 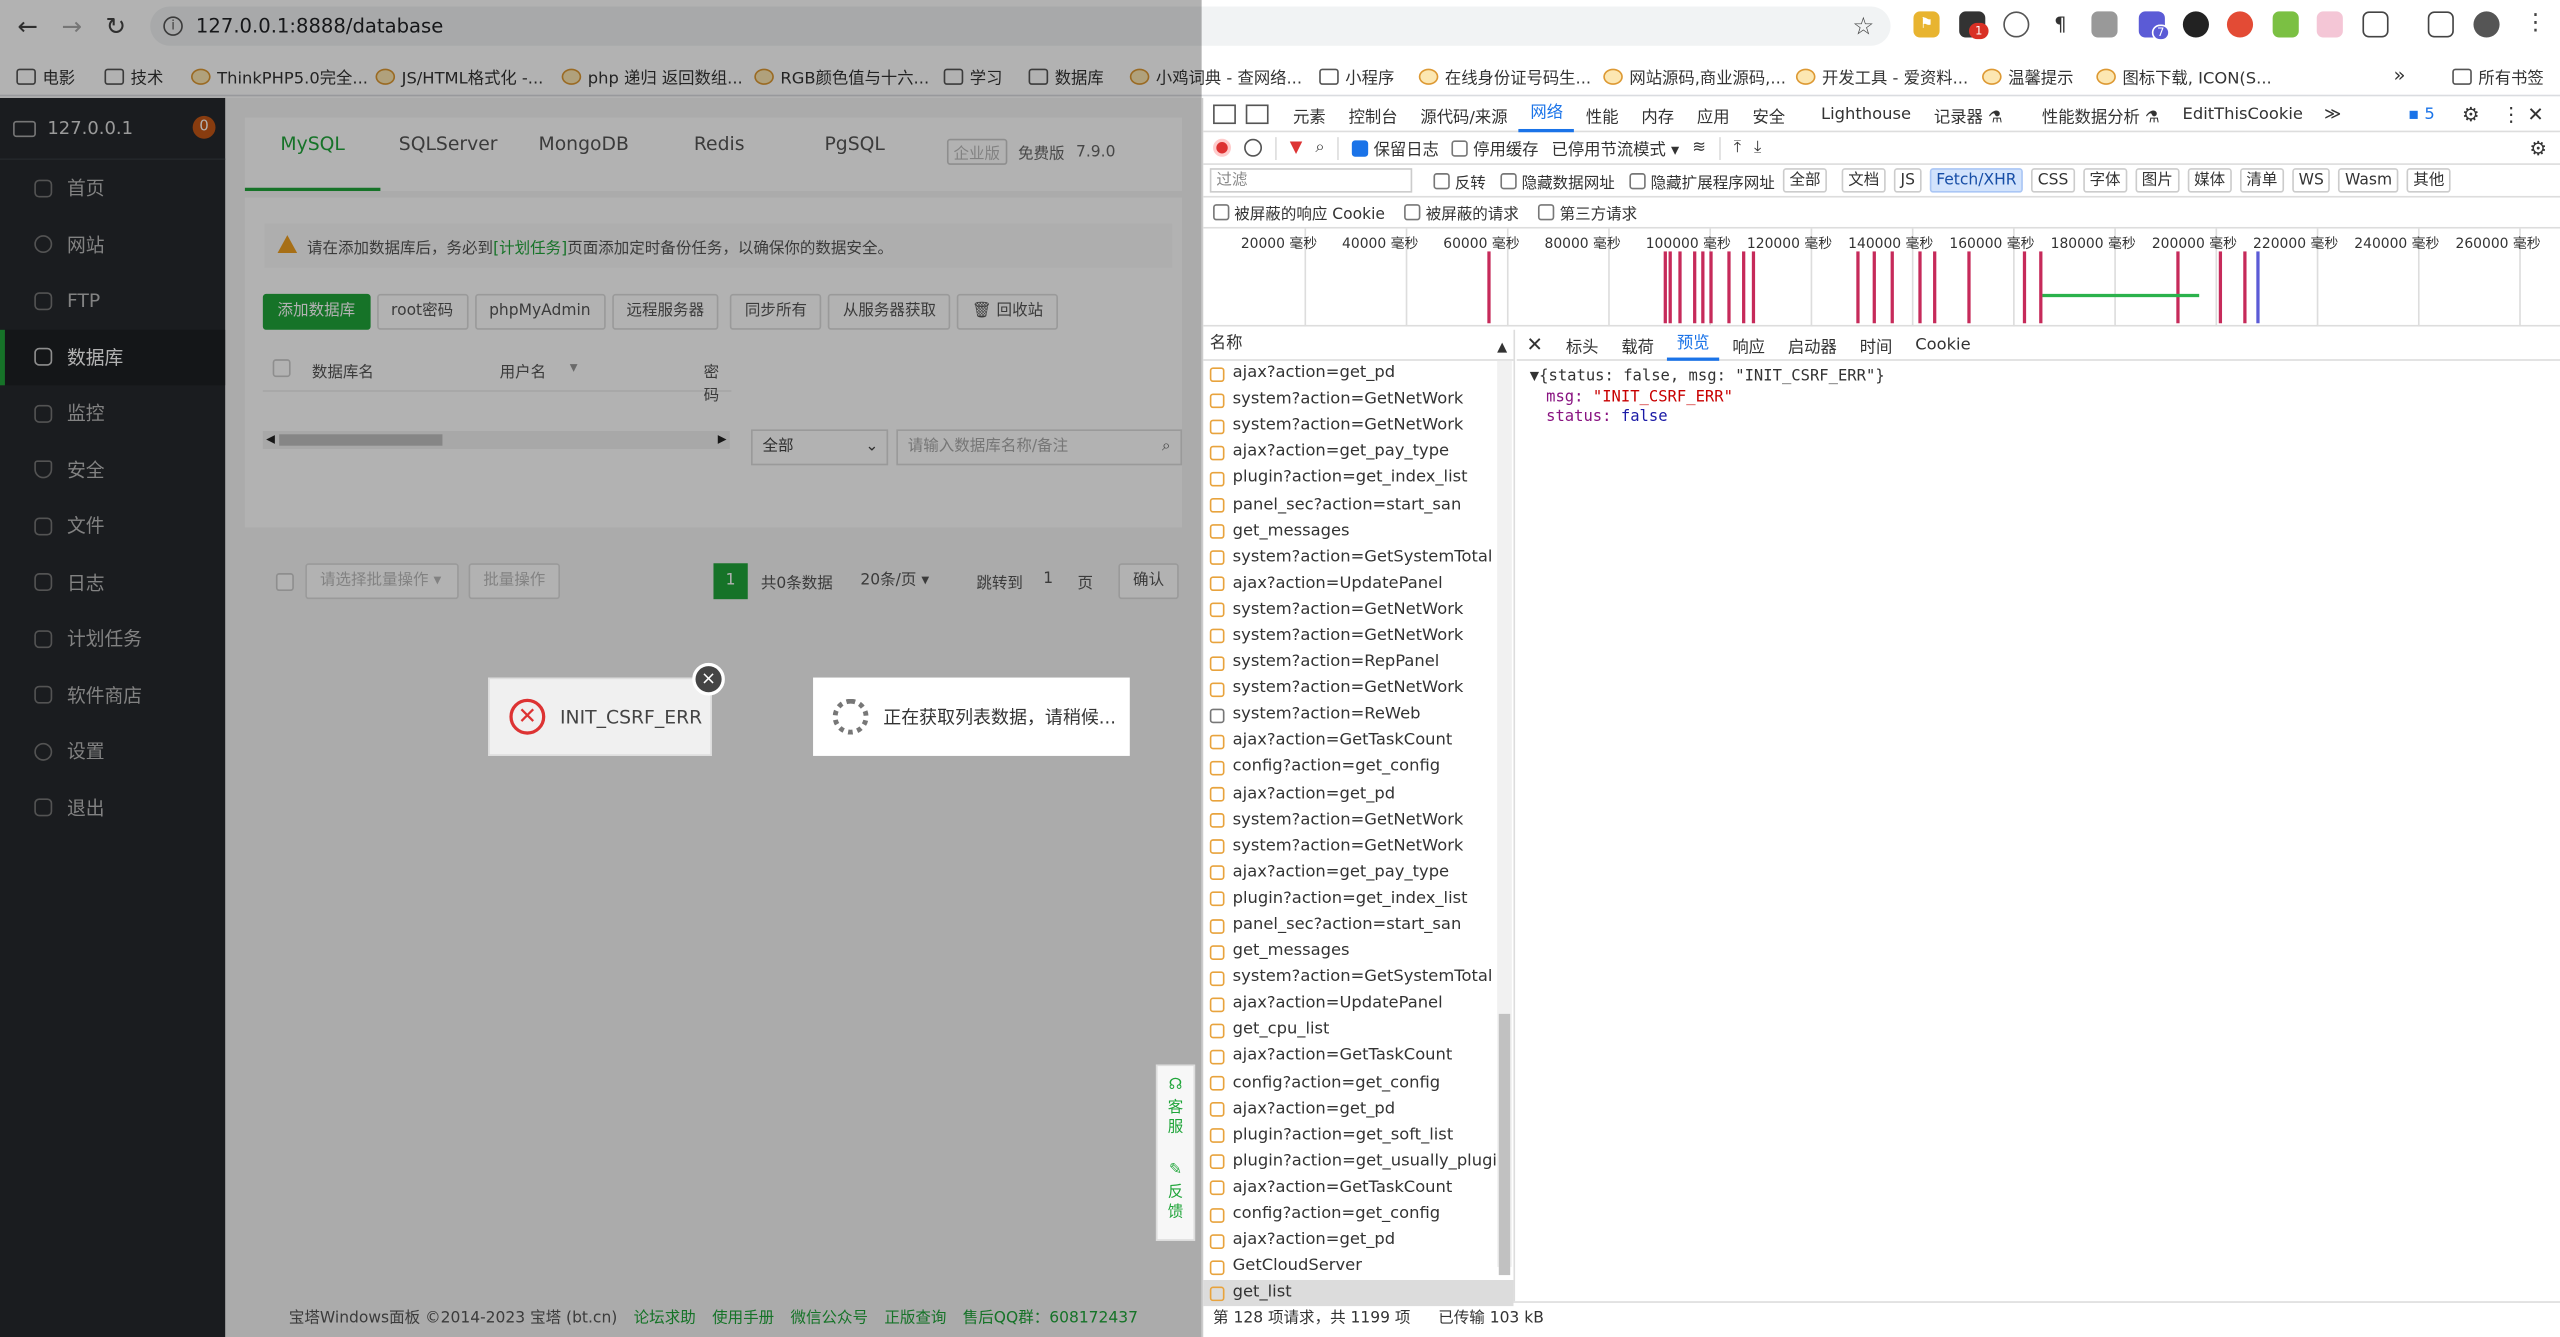 I want to click on close-icon: ×, so click(x=708, y=679).